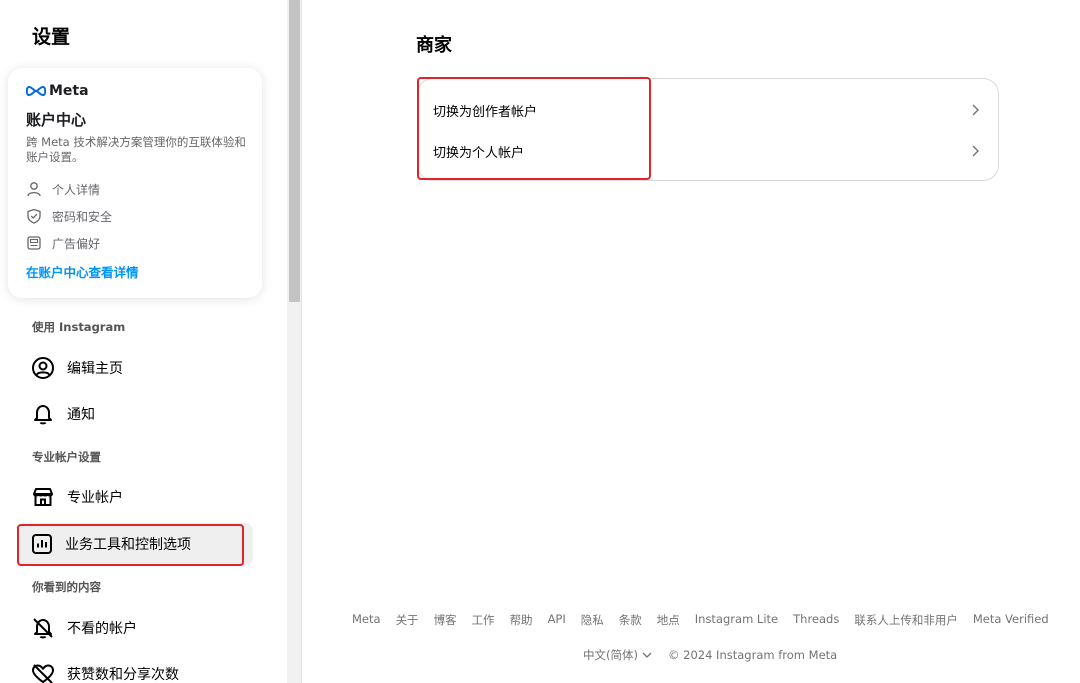 This screenshot has height=683, width=1080. Describe the element at coordinates (135, 414) in the screenshot. I see `sidebar-item-notifications: 通知` at that location.